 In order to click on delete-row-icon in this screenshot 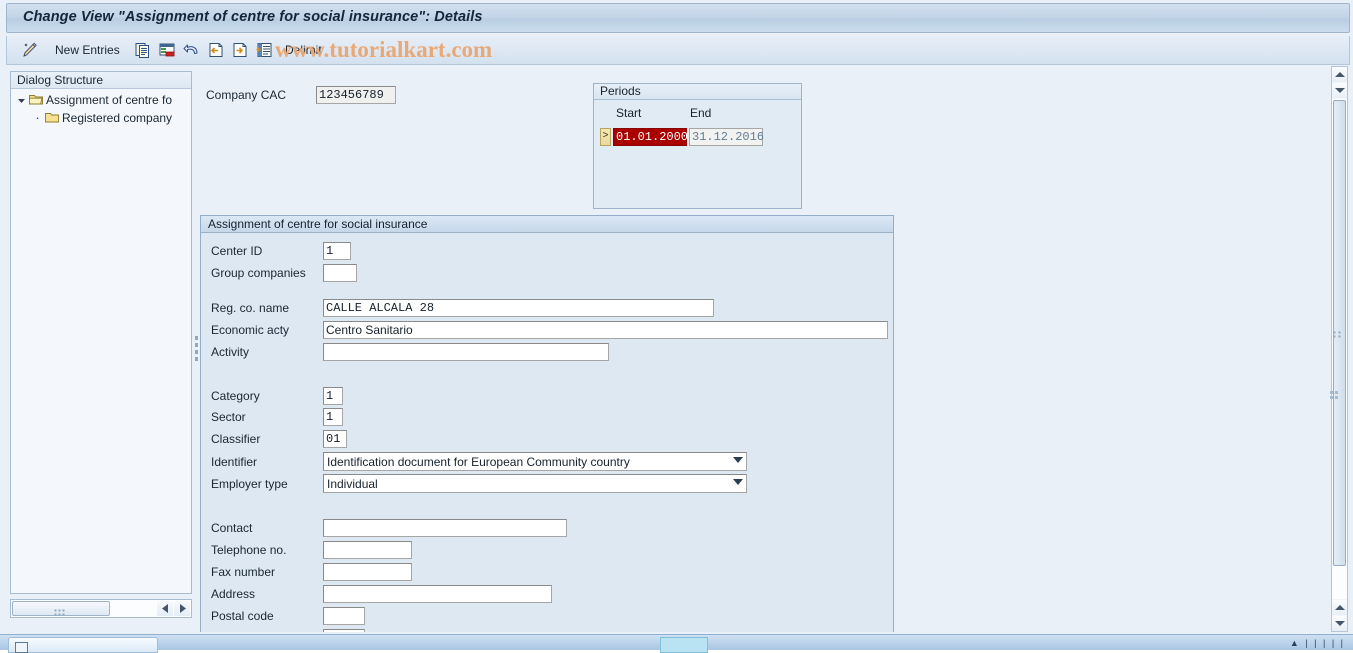, I will do `click(167, 50)`.